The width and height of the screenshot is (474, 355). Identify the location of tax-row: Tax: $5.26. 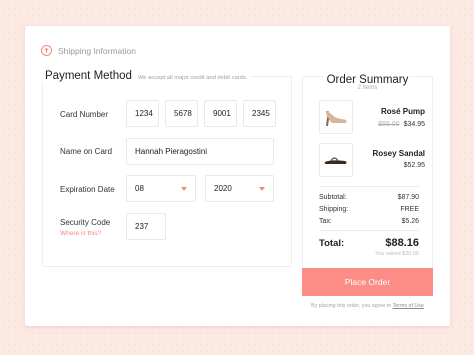
(369, 221).